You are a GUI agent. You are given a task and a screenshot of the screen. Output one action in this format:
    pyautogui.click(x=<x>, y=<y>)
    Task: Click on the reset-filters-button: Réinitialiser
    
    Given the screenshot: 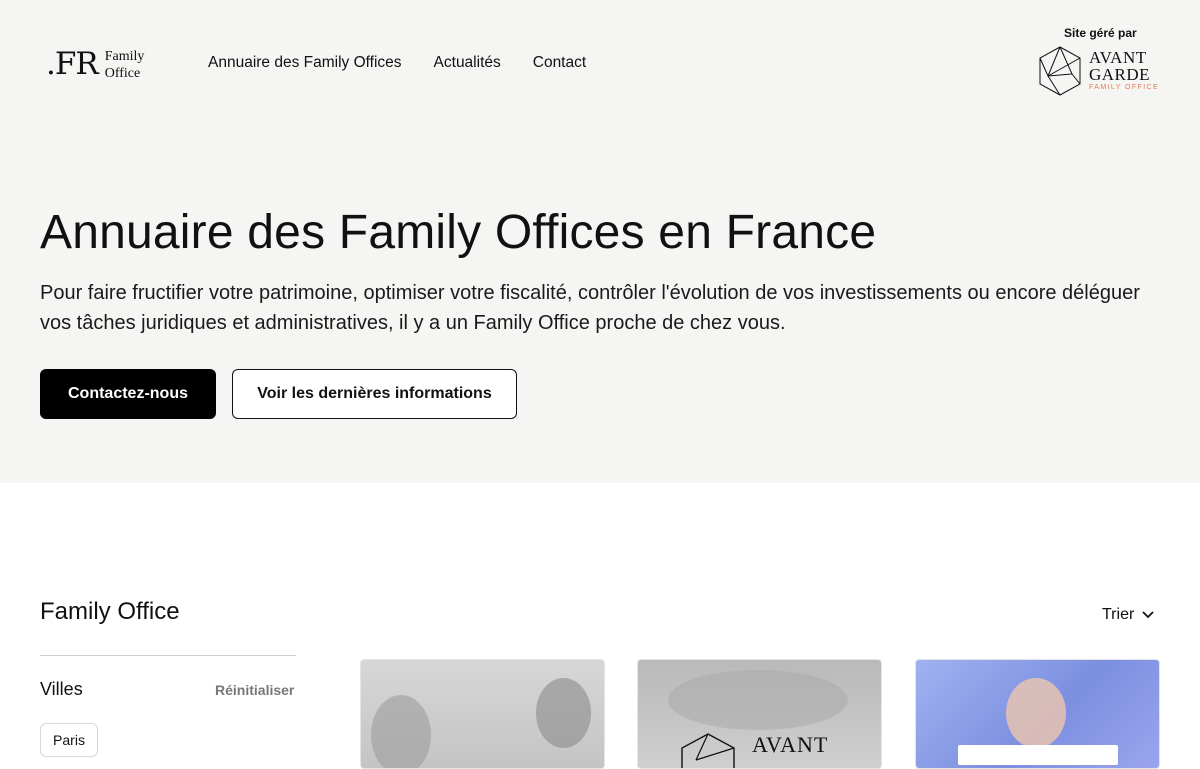 What is the action you would take?
    pyautogui.click(x=254, y=690)
    